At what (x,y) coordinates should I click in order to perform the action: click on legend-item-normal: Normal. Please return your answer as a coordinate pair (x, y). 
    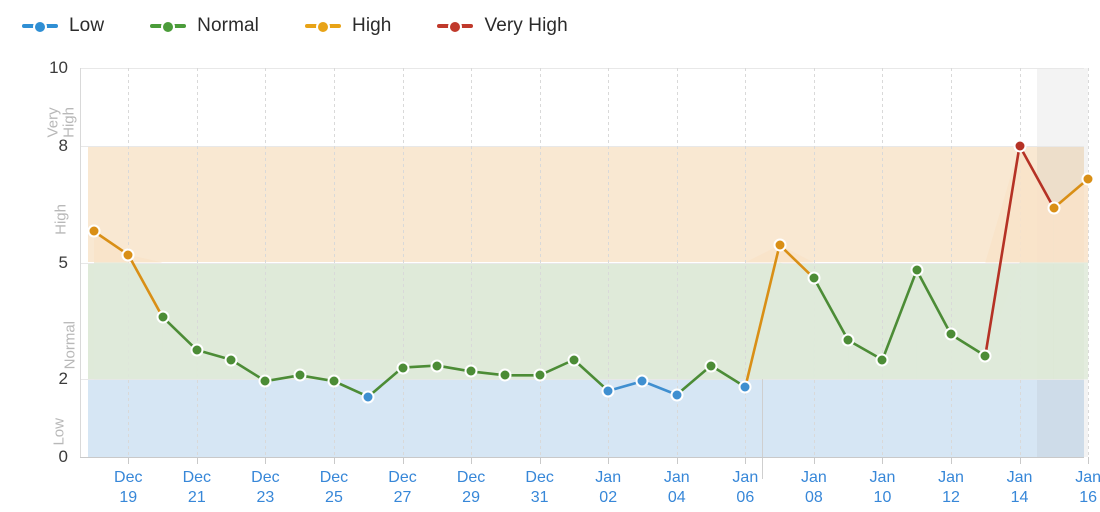
    Looking at the image, I should click on (204, 26).